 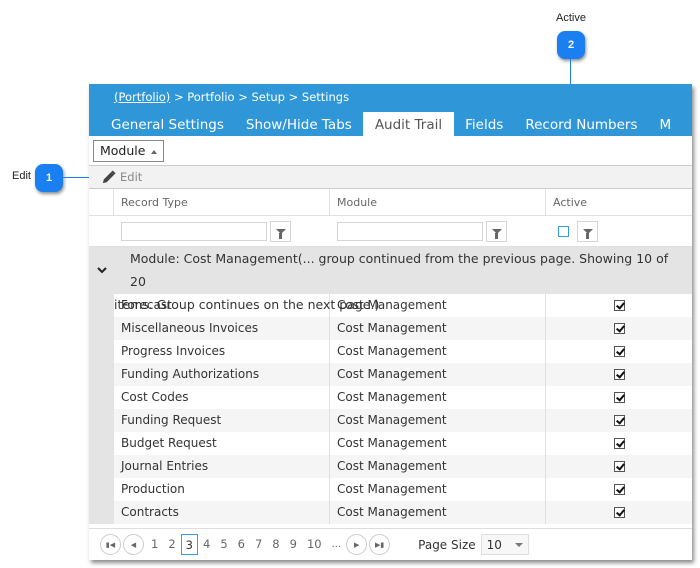 What do you see at coordinates (293, 544) in the screenshot?
I see `page-number-9: 9` at bounding box center [293, 544].